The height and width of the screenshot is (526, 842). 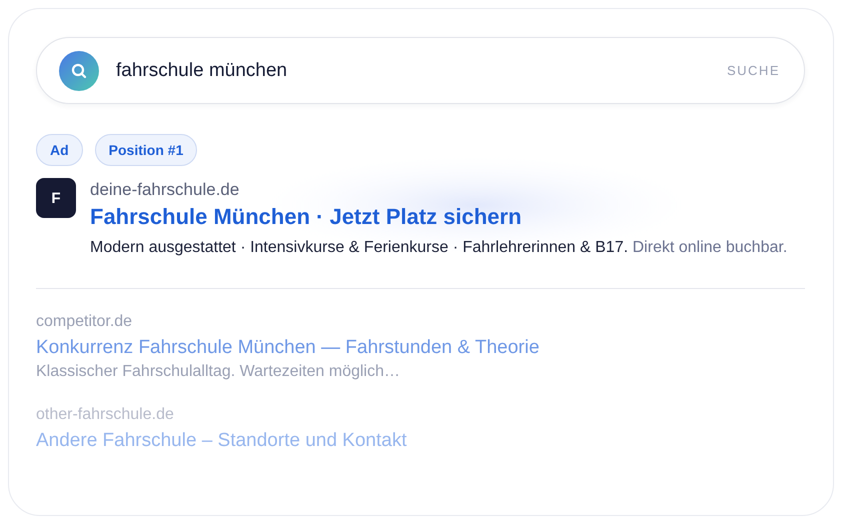 What do you see at coordinates (79, 70) in the screenshot?
I see `search-icon` at bounding box center [79, 70].